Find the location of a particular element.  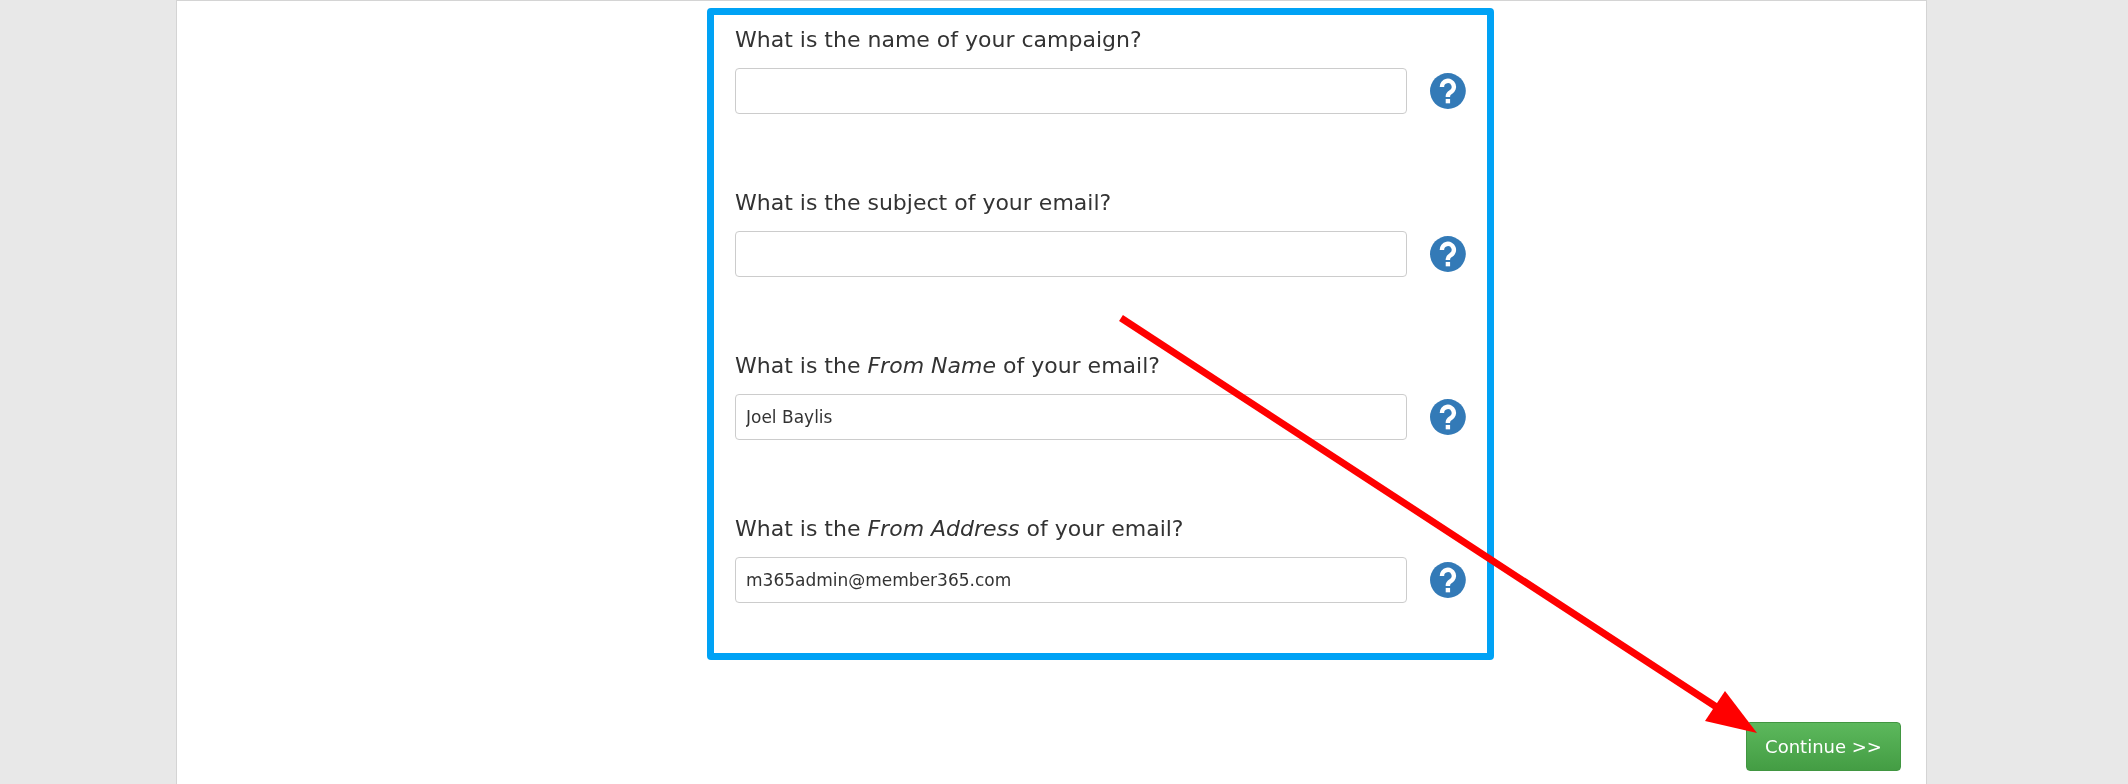

field-label: What is the name of your campaign? is located at coordinates (939, 40).